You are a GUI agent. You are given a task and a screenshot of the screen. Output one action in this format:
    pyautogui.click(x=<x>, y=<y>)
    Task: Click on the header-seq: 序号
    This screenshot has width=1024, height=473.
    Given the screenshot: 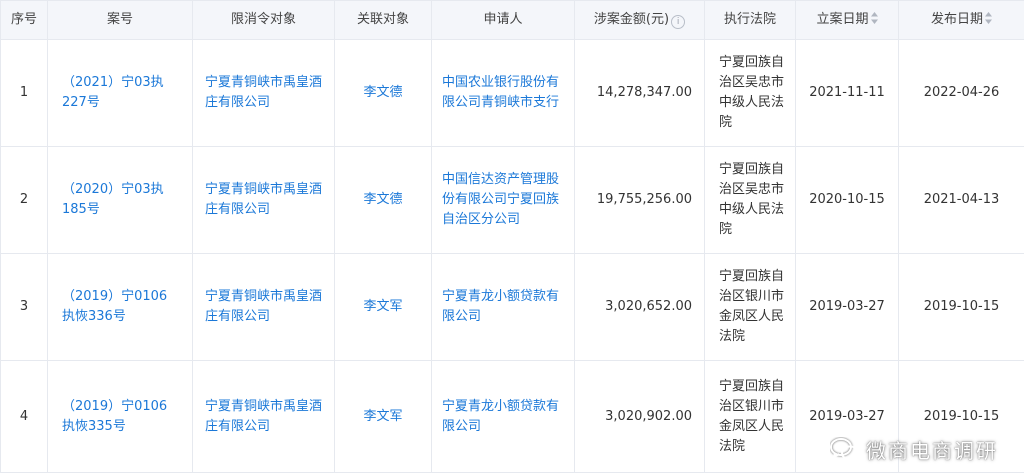 What is the action you would take?
    pyautogui.click(x=24, y=20)
    